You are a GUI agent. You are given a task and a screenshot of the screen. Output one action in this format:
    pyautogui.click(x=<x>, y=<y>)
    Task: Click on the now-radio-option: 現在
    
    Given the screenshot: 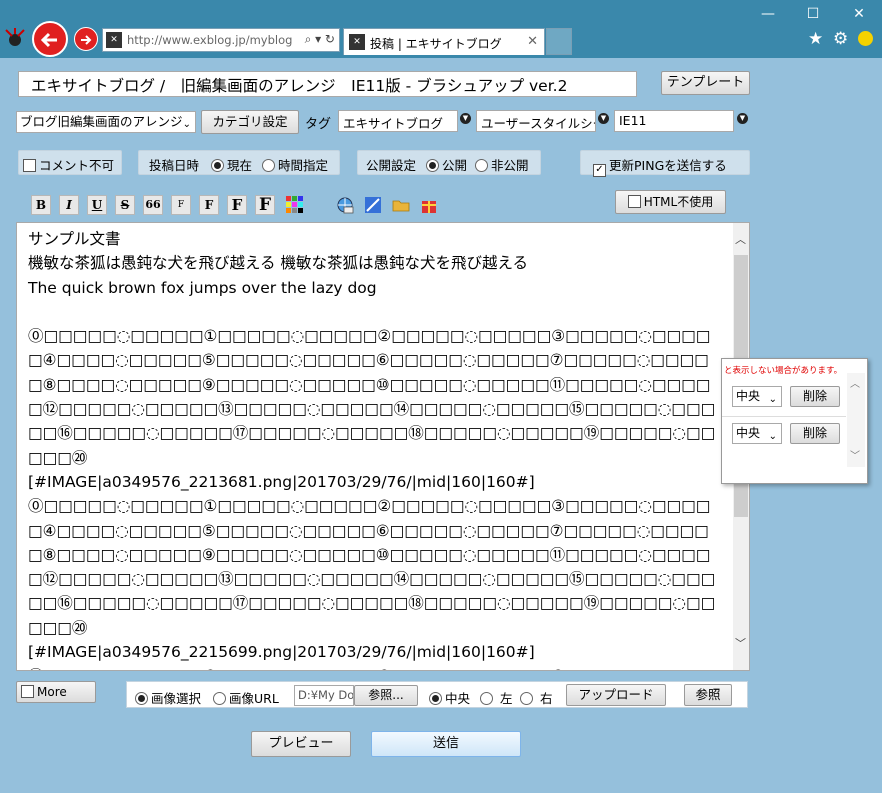 What is the action you would take?
    pyautogui.click(x=231, y=165)
    